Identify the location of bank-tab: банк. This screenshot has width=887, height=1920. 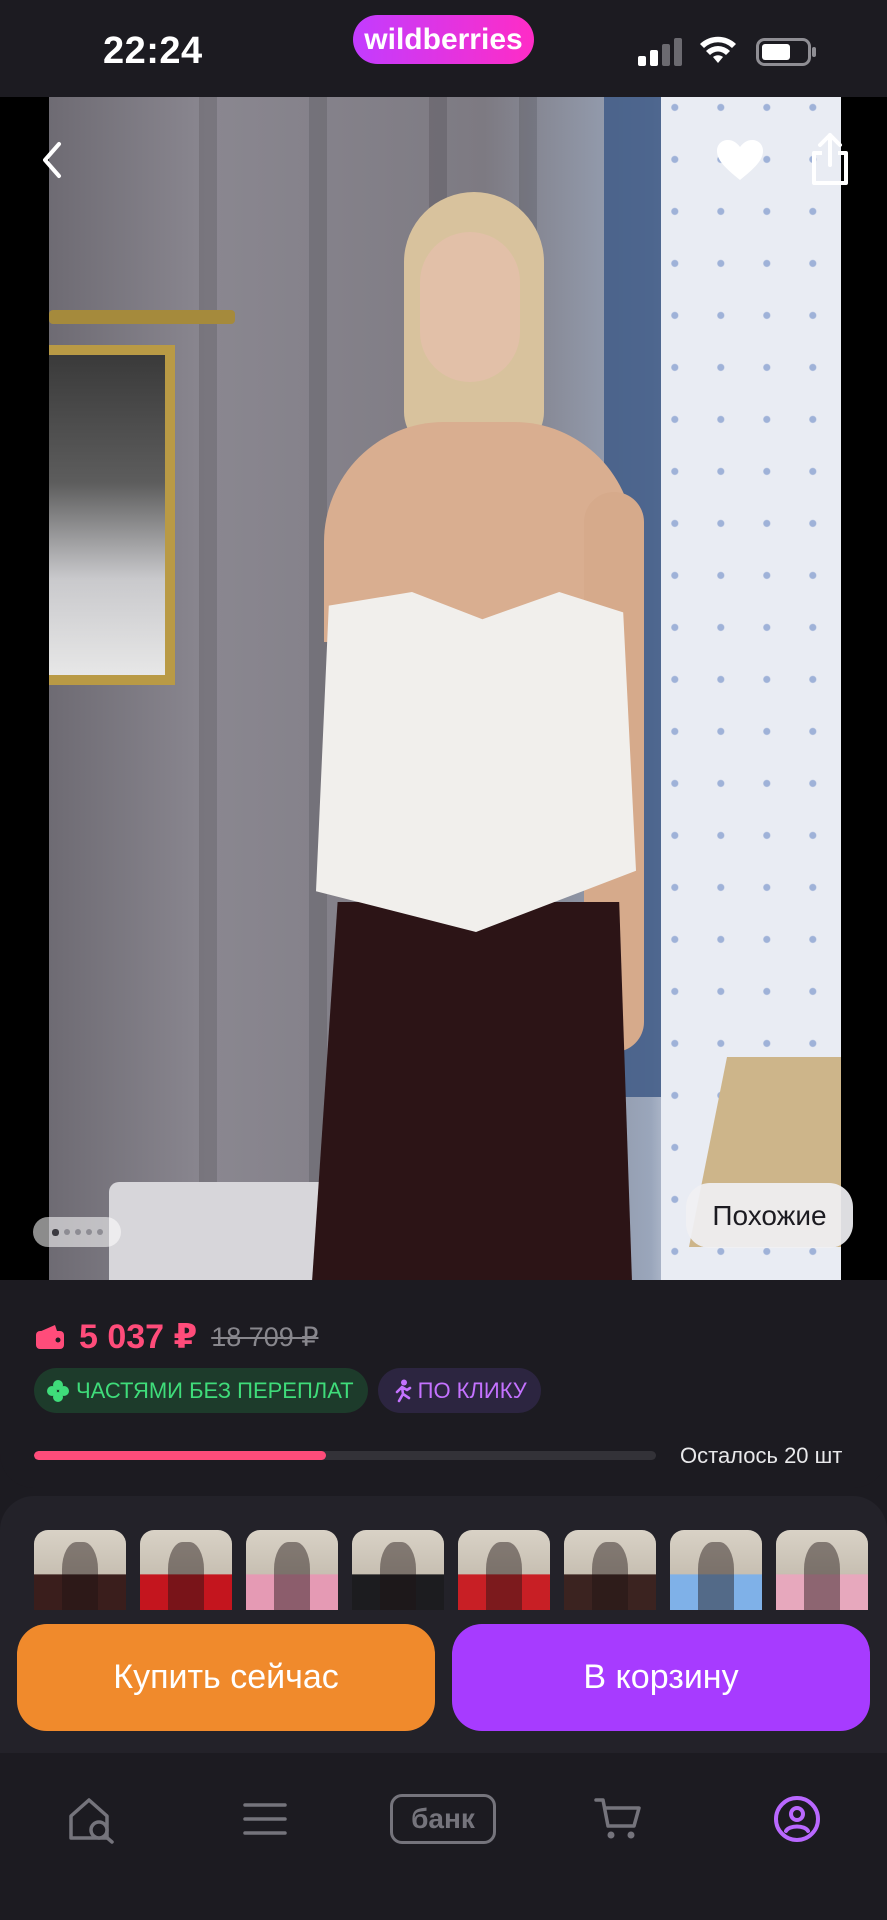
(443, 1819).